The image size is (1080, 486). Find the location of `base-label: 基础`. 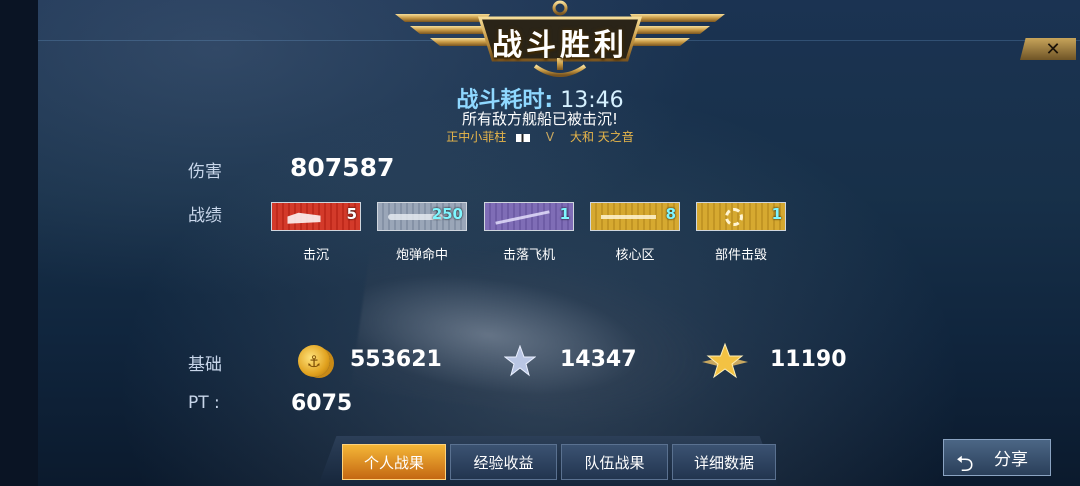

base-label: 基础 is located at coordinates (205, 365).